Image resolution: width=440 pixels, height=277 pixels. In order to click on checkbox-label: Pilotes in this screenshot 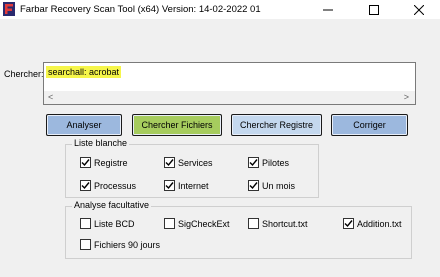, I will do `click(276, 162)`.